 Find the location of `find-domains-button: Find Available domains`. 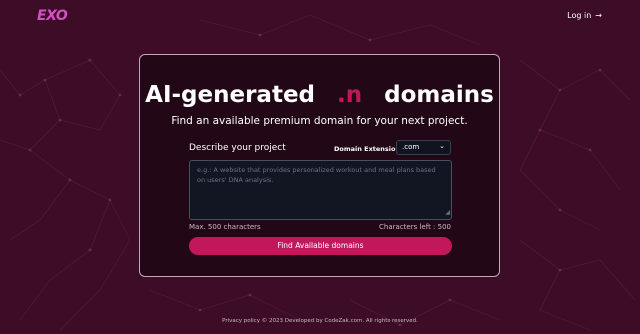

find-domains-button: Find Available domains is located at coordinates (320, 246).